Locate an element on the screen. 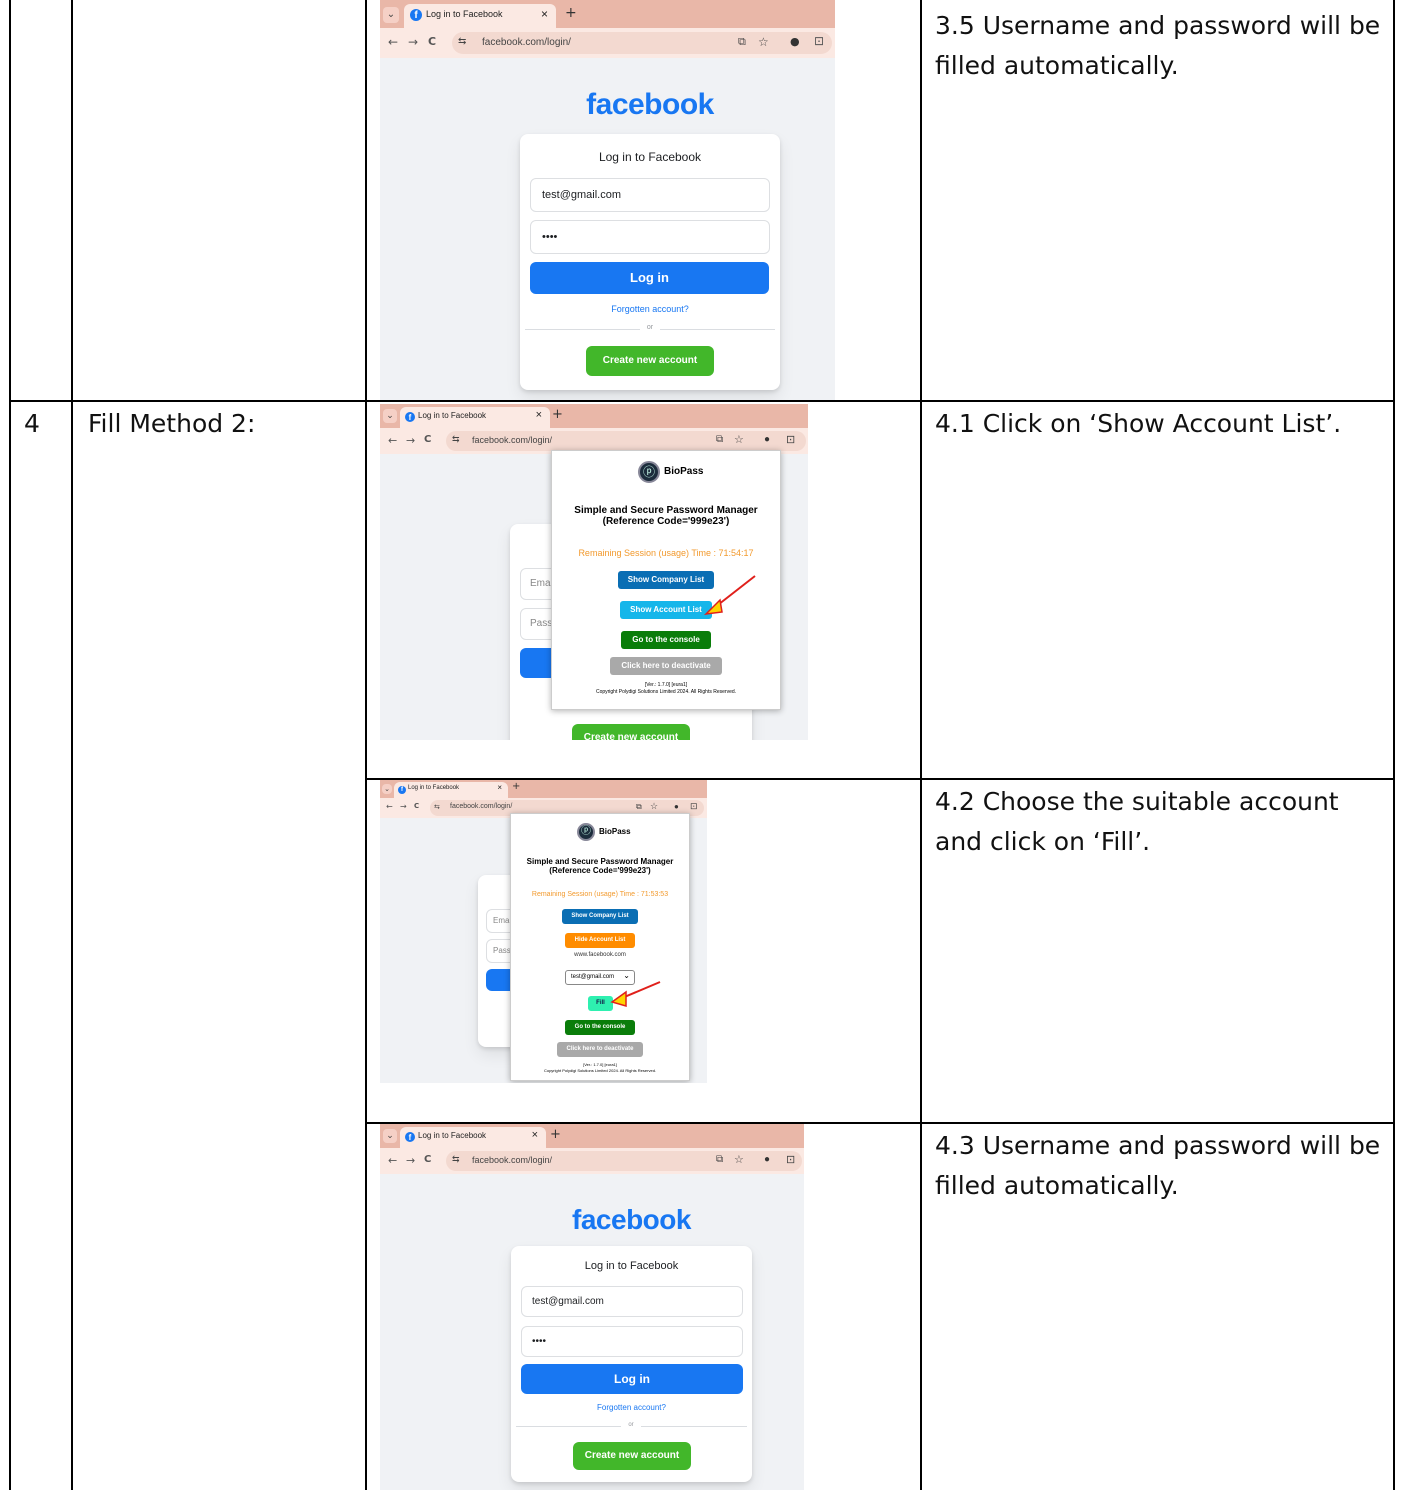 Image resolution: width=1405 pixels, height=1490 pixels. show-company-list-button: Show Company List is located at coordinates (600, 916).